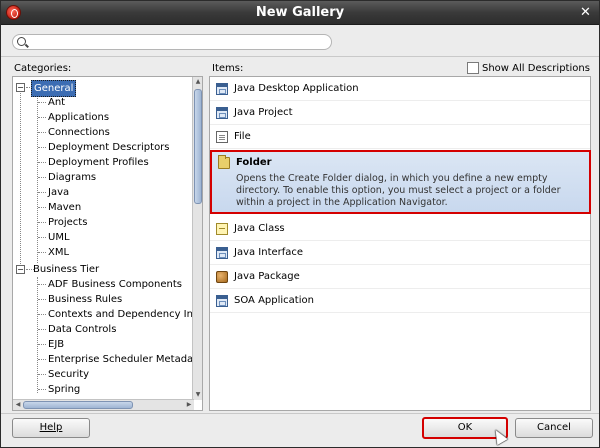  I want to click on tree-item-label: Applications, so click(79, 117).